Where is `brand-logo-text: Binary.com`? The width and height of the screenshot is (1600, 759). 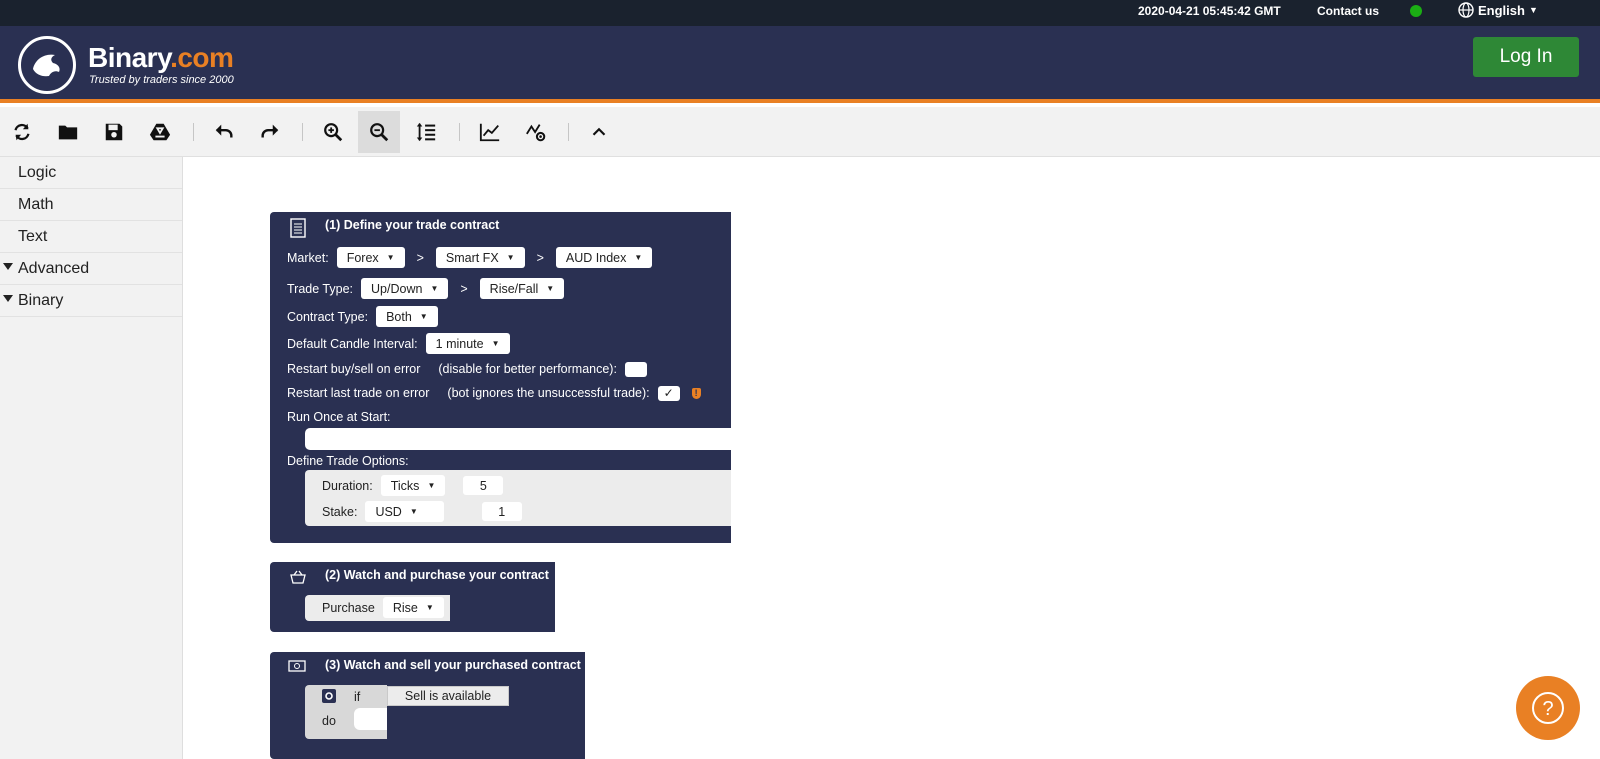
brand-logo-text: Binary.com is located at coordinates (161, 58).